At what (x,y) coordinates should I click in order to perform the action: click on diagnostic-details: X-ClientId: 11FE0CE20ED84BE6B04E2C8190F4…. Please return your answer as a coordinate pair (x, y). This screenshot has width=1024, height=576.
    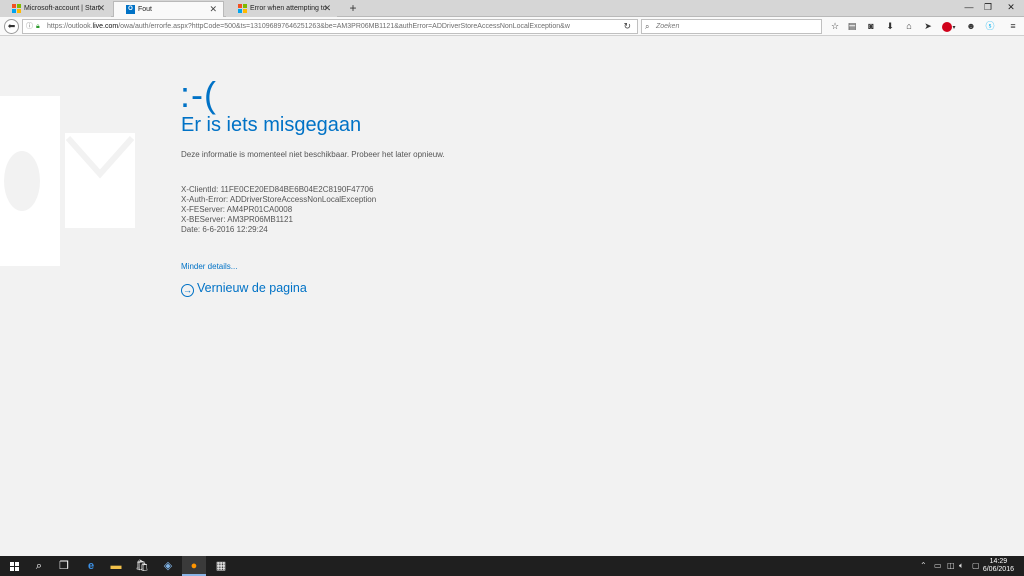
    Looking at the image, I should click on (278, 210).